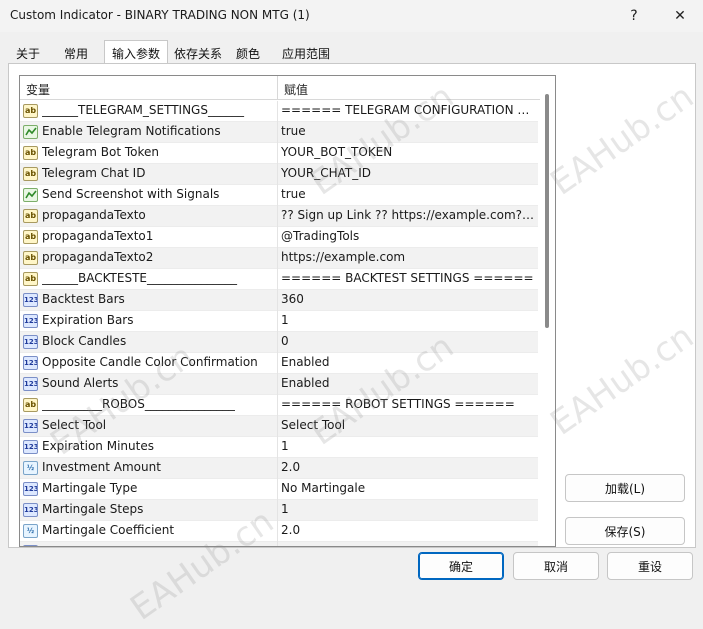  What do you see at coordinates (461, 566) in the screenshot?
I see `ok-button: 确定` at bounding box center [461, 566].